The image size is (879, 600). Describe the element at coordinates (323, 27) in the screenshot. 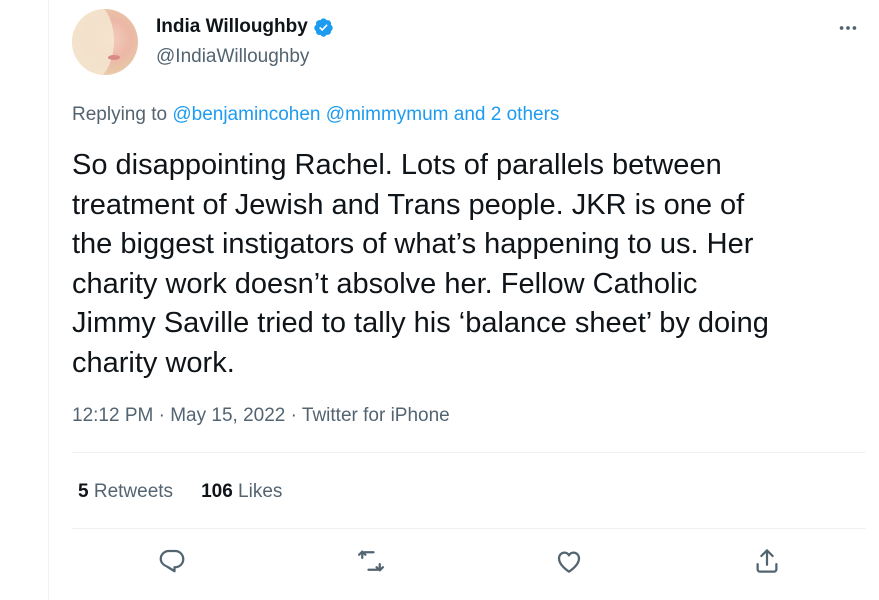

I see `verified-badge-icon` at that location.